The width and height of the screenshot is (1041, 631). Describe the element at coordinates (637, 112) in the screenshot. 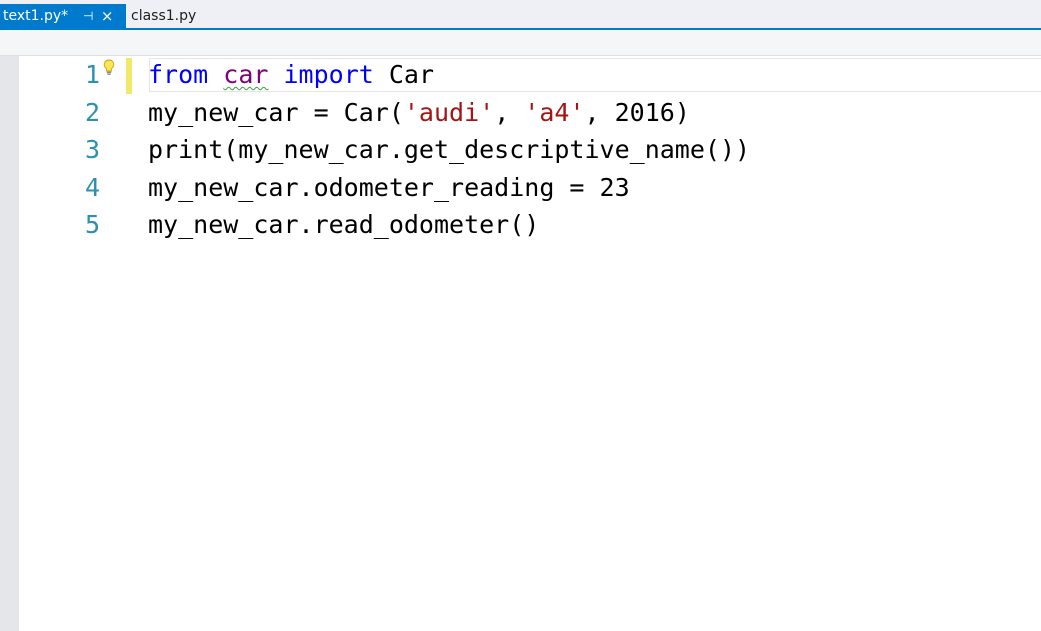

I see `code-token: , 2016)` at that location.